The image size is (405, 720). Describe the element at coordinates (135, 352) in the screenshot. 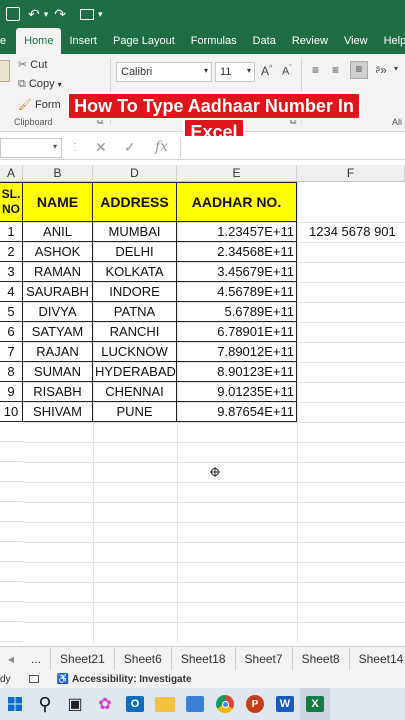

I see `cell-address: LUCKNOW` at that location.